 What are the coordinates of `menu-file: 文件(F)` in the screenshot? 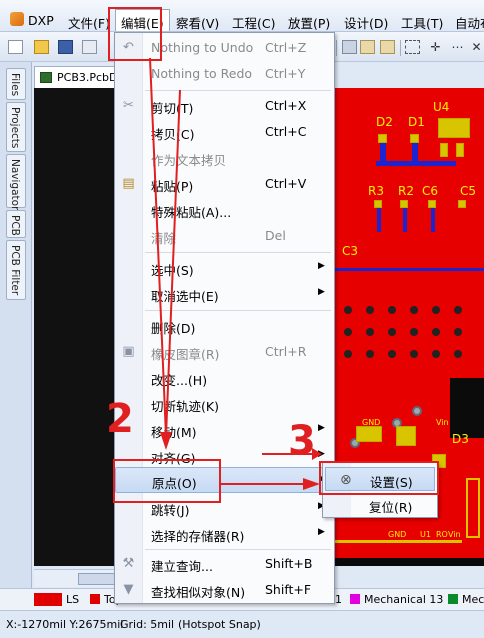 It's located at (89, 22).